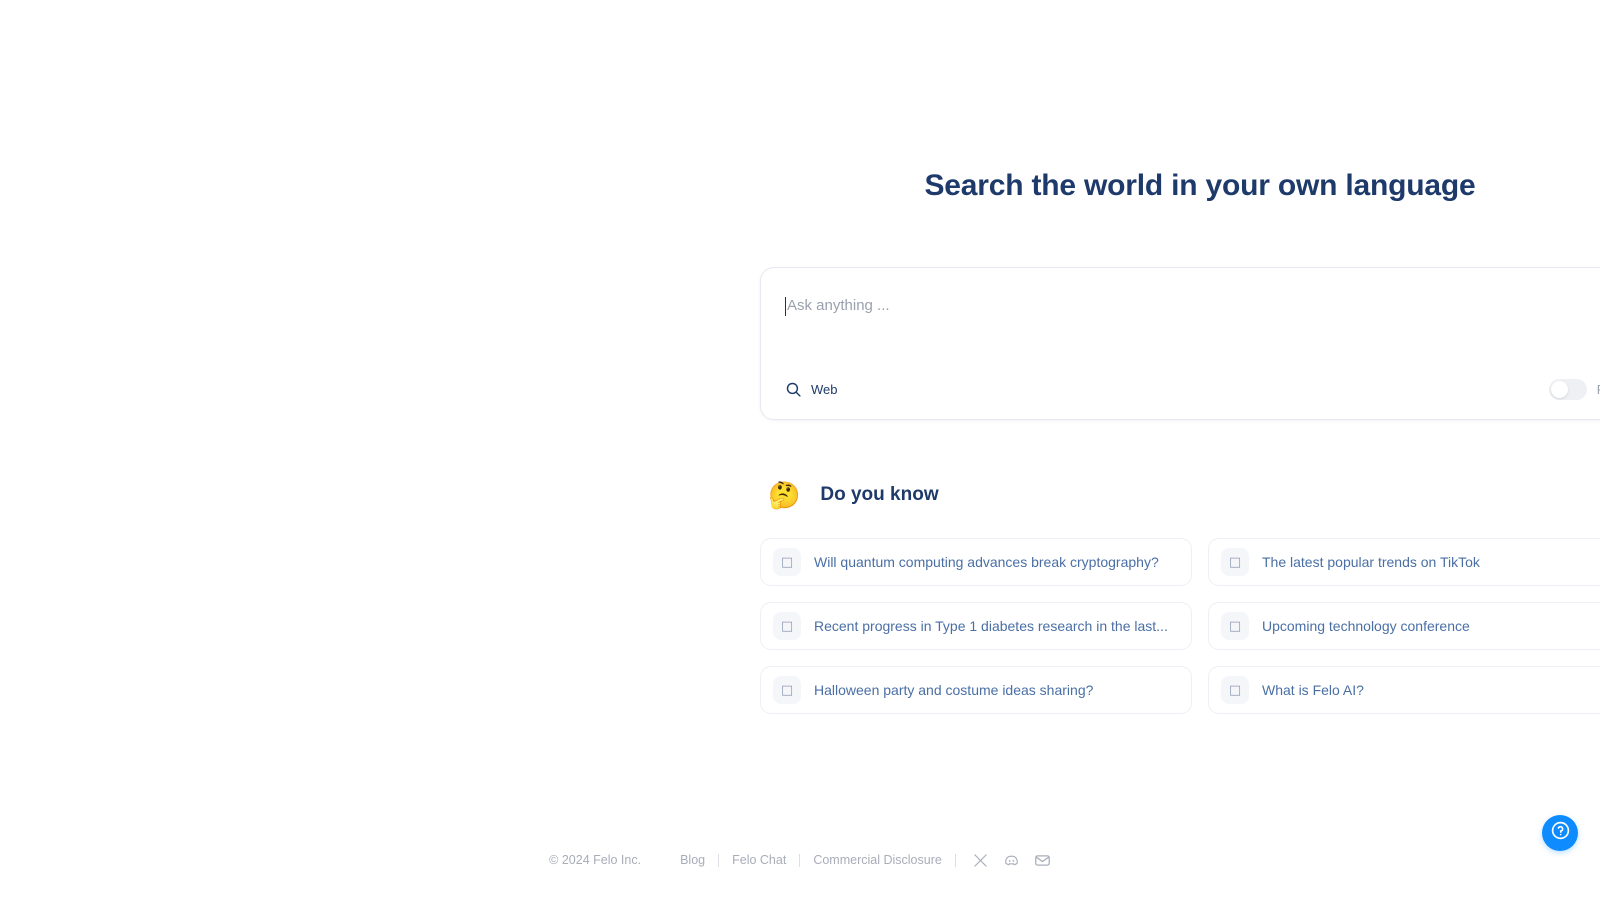 This screenshot has width=1600, height=900. What do you see at coordinates (1192, 389) in the screenshot?
I see `search-box-footer: Web Pro` at bounding box center [1192, 389].